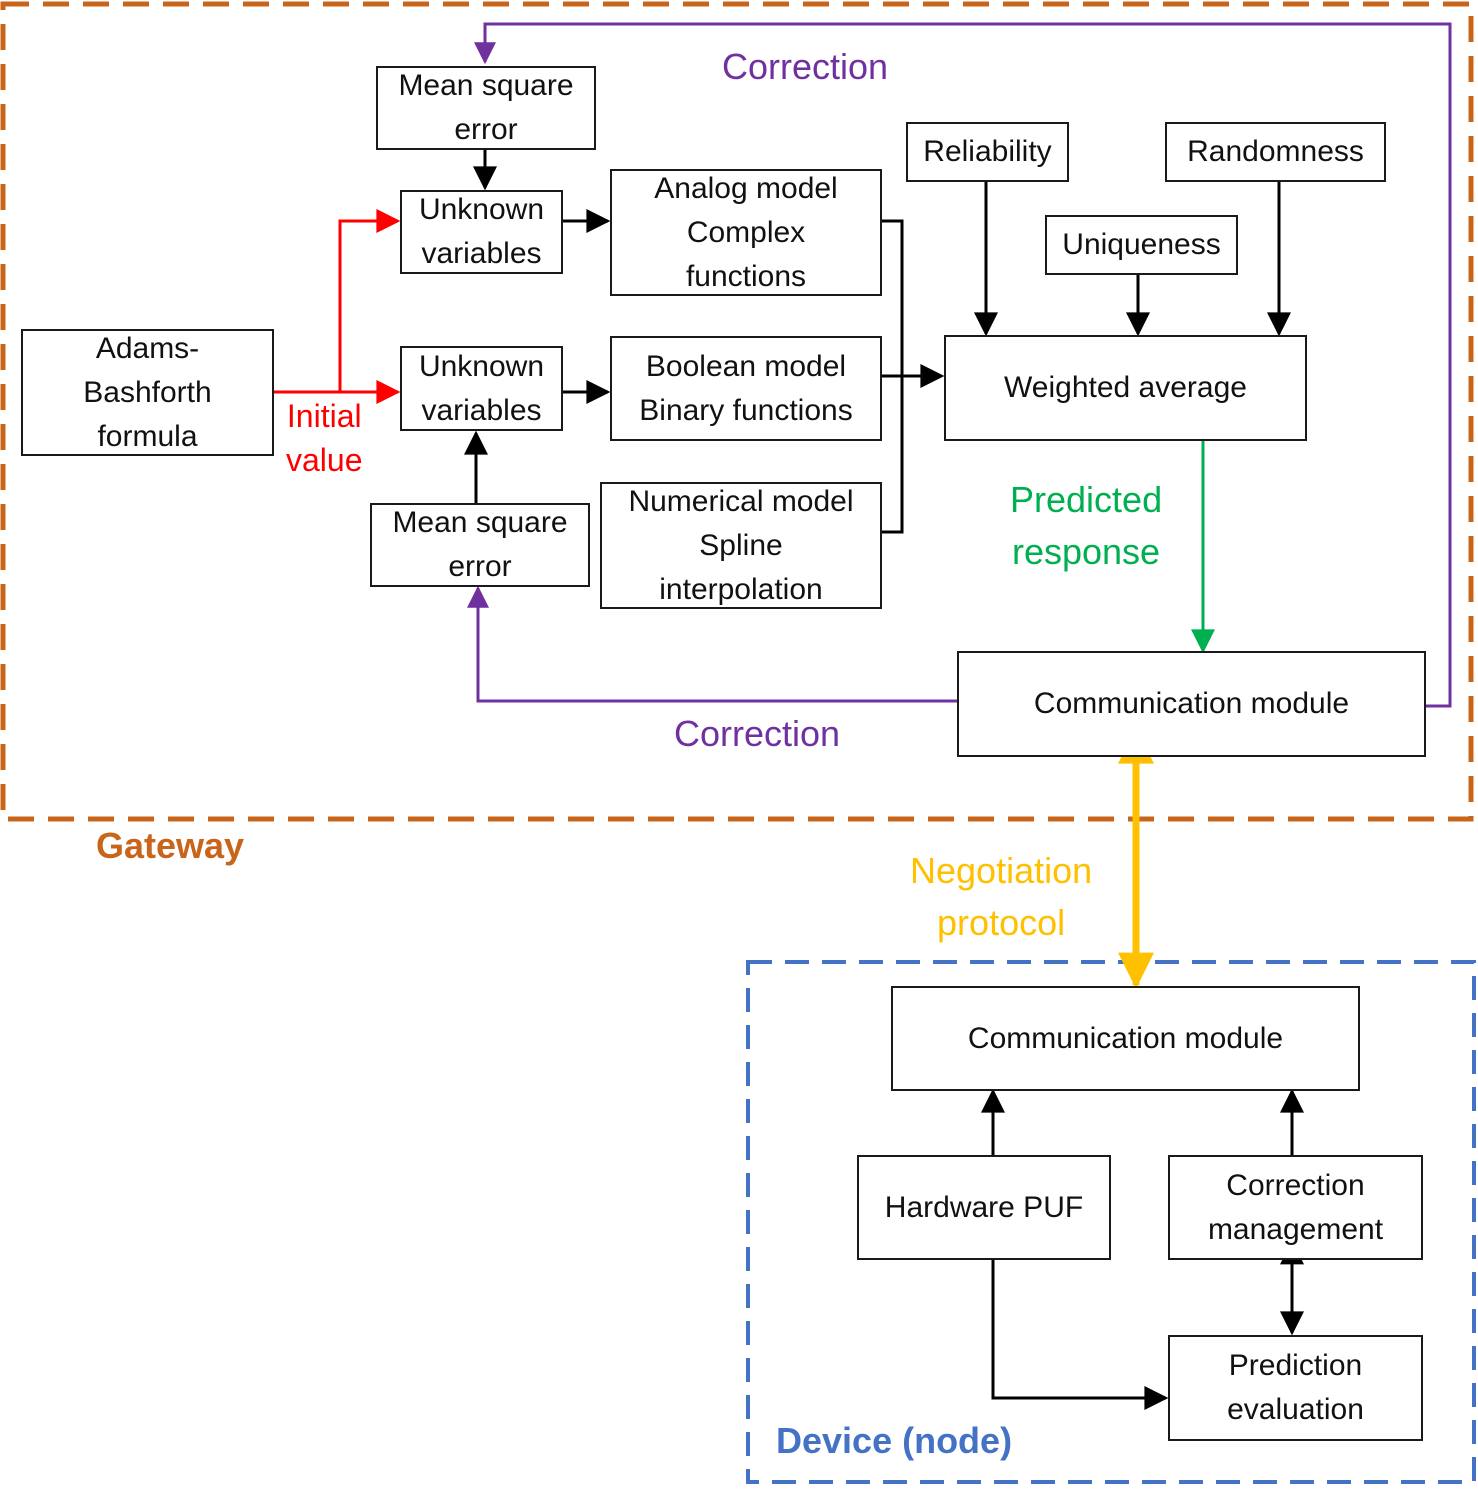 This screenshot has height=1492, width=1478. What do you see at coordinates (1001, 870) in the screenshot?
I see `negotiation-line-1: Negotiation` at bounding box center [1001, 870].